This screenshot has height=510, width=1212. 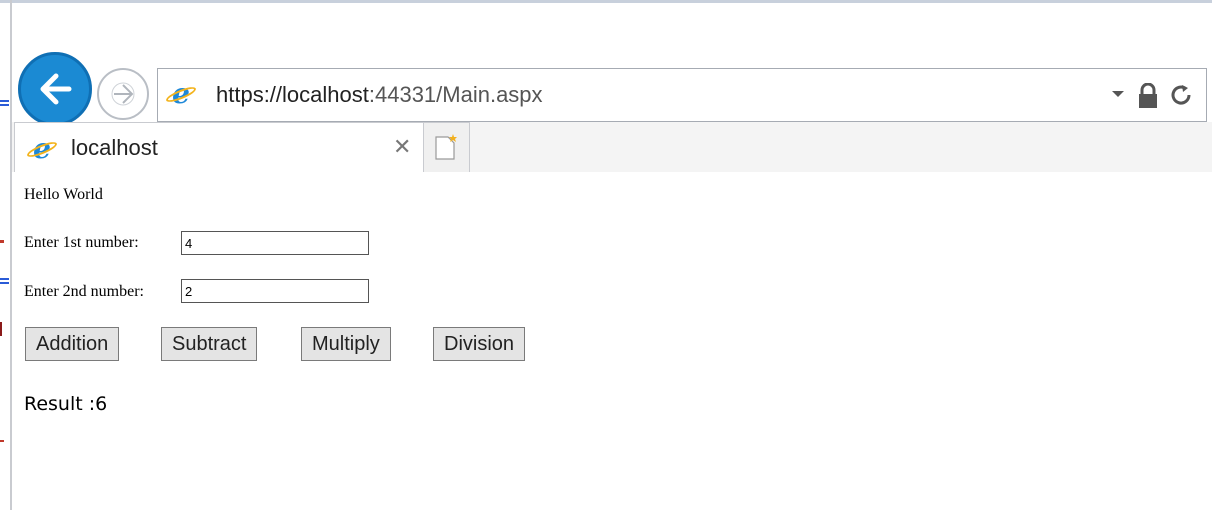 What do you see at coordinates (346, 344) in the screenshot?
I see `multiply-button: Multiply` at bounding box center [346, 344].